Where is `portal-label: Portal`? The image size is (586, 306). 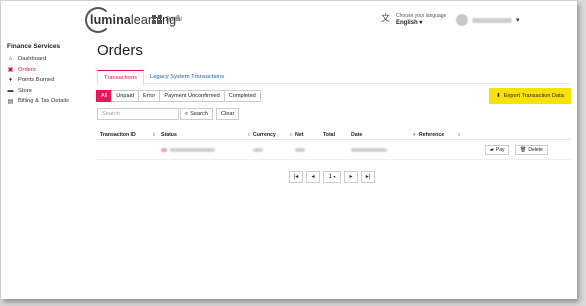 portal-label: Portal is located at coordinates (174, 19).